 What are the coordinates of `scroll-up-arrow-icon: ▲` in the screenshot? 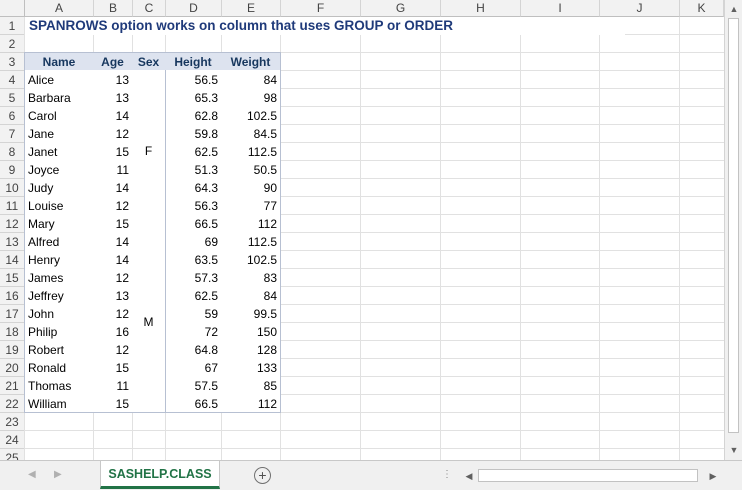 It's located at (734, 9).